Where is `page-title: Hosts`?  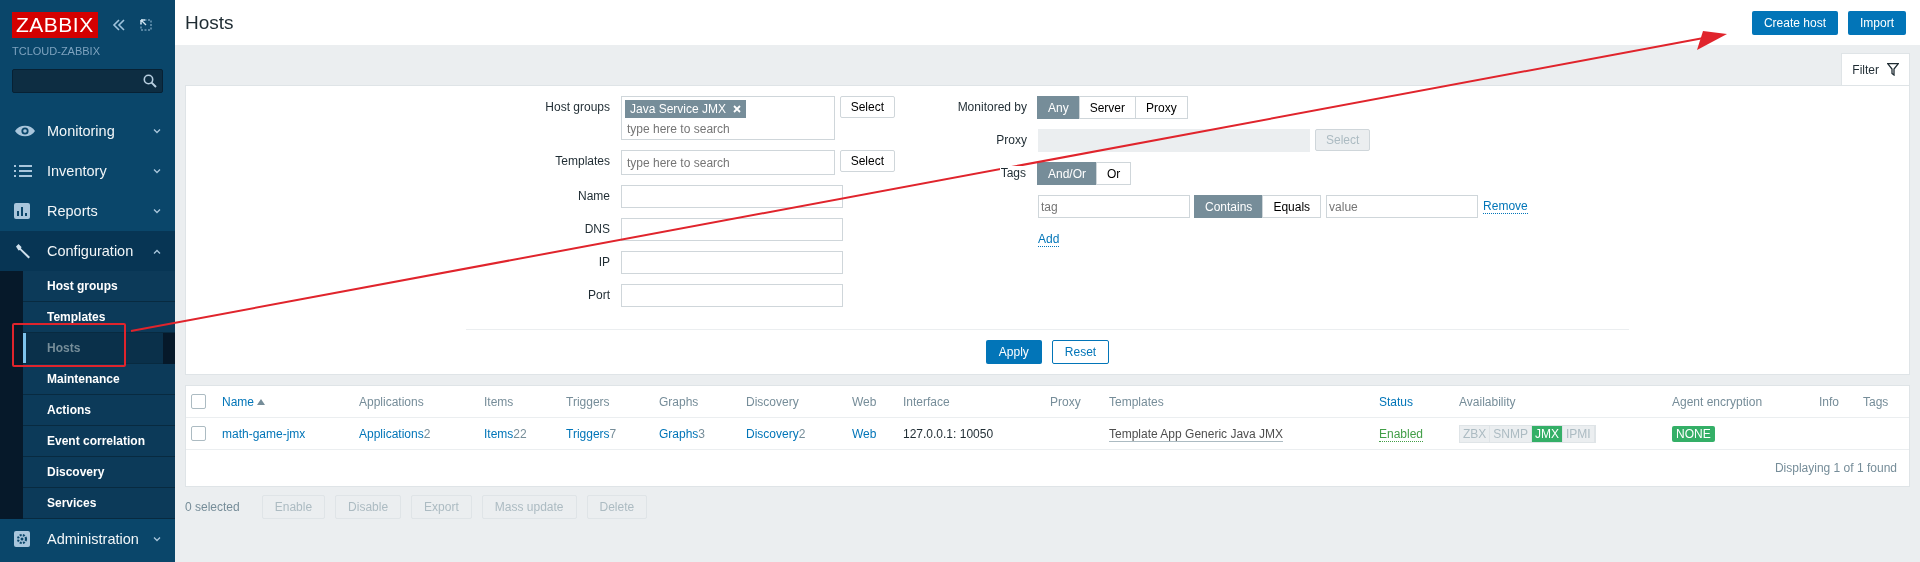
page-title: Hosts is located at coordinates (209, 22).